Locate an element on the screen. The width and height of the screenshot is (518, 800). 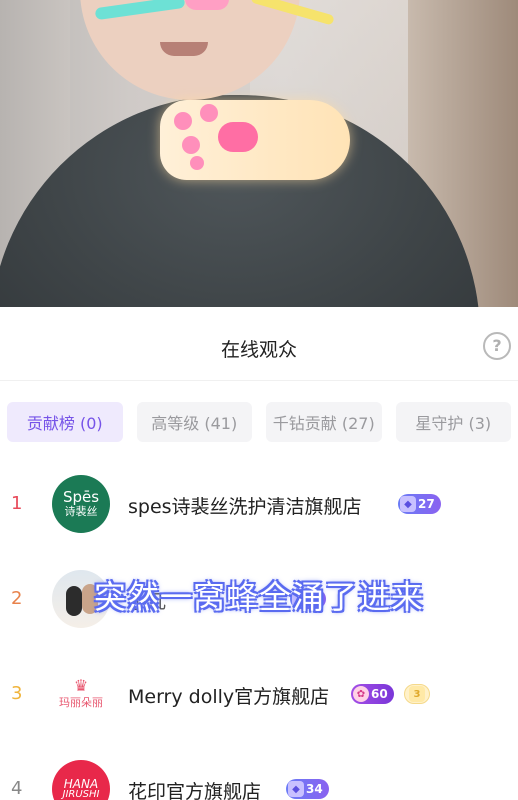
fan-badge: 3 is located at coordinates (417, 694).